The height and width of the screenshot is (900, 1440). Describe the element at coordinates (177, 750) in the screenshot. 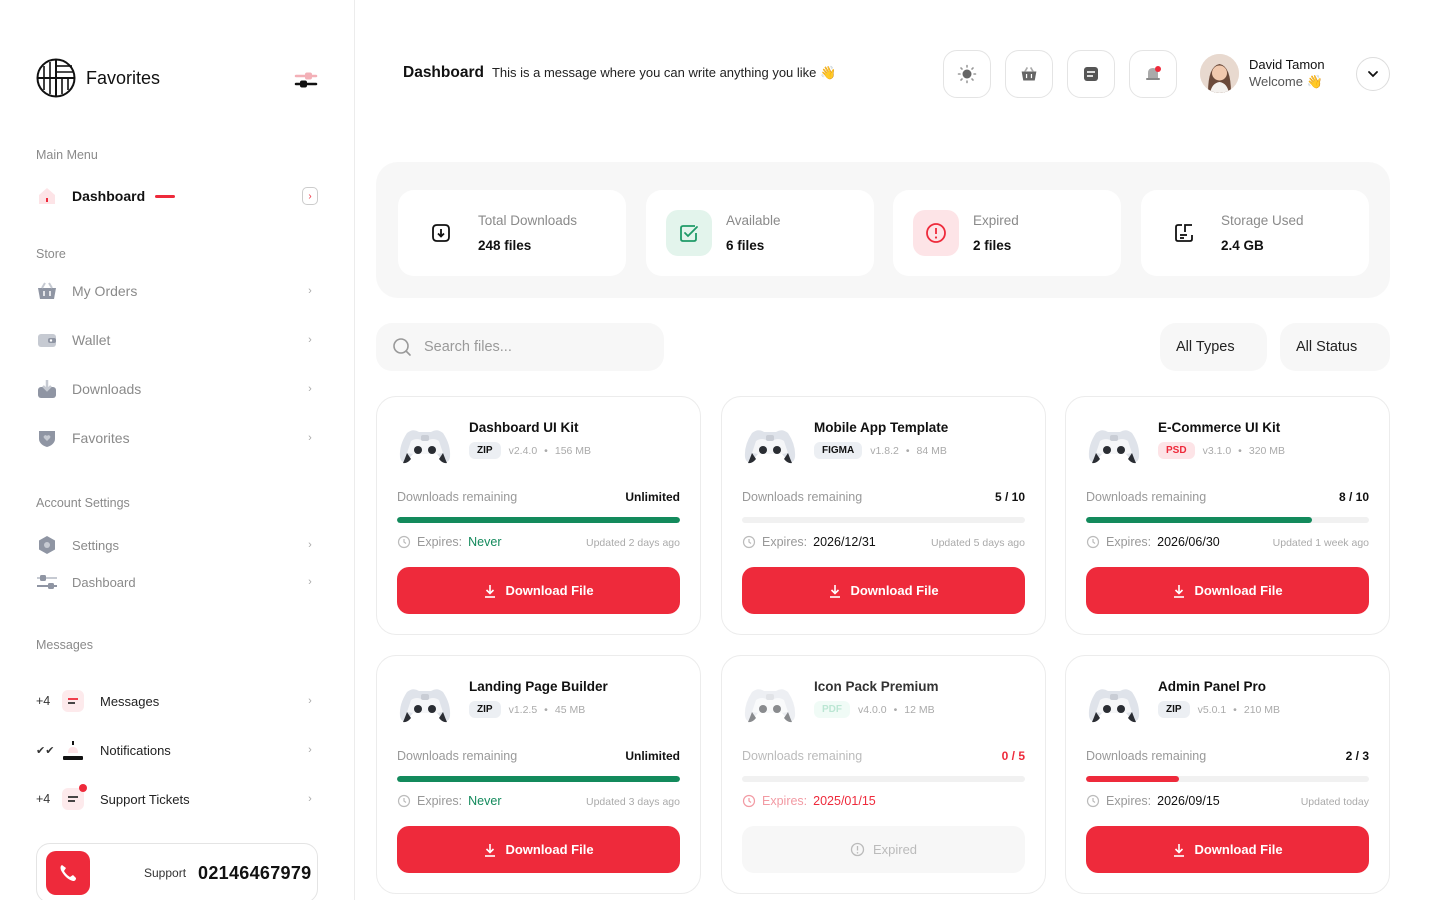

I see `sidebar-item-notifications: ✔✔ Notifications ›` at that location.